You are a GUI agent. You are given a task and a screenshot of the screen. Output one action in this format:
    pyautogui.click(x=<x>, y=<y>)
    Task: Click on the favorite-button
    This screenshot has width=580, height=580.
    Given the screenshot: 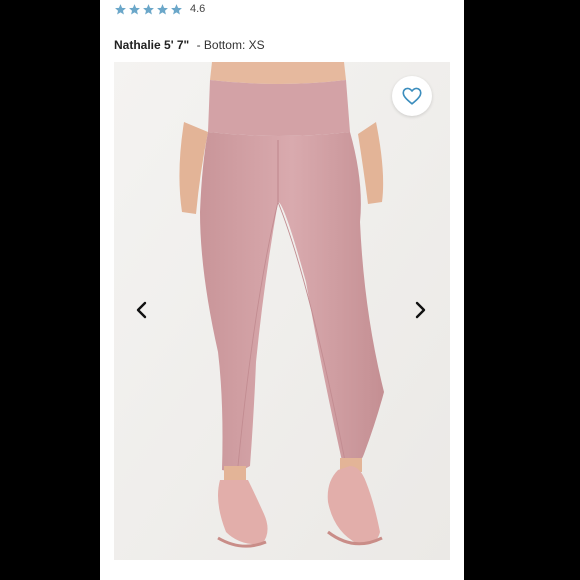 What is the action you would take?
    pyautogui.click(x=412, y=96)
    